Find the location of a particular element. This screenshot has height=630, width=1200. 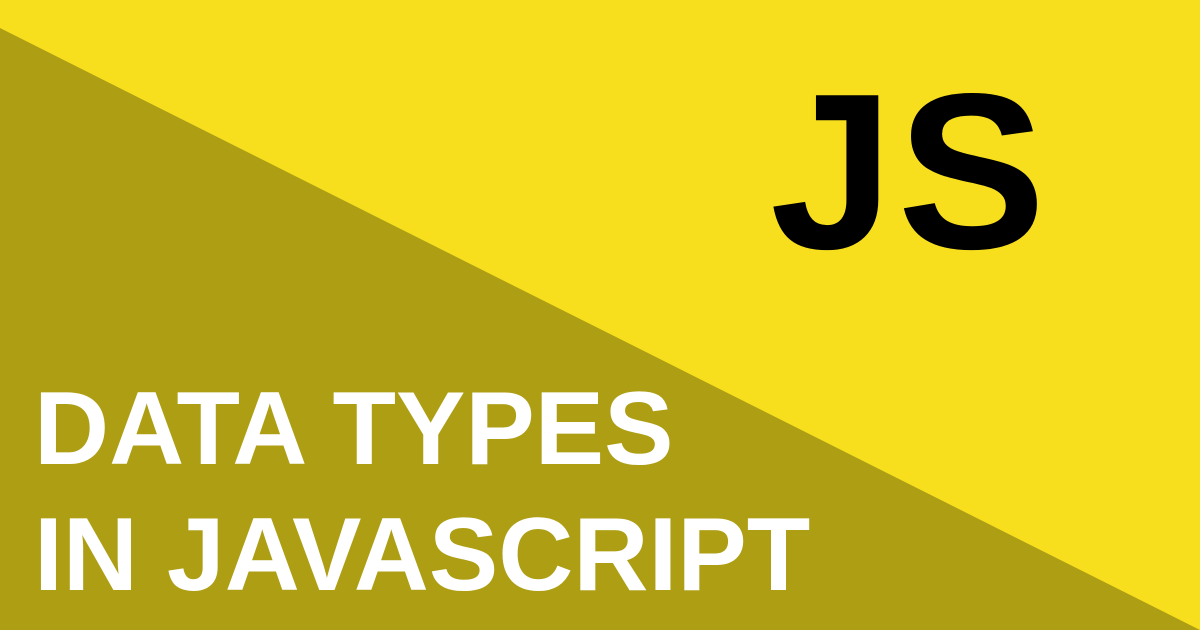

headline-line-1: DATA TYPES is located at coordinates (354, 429).